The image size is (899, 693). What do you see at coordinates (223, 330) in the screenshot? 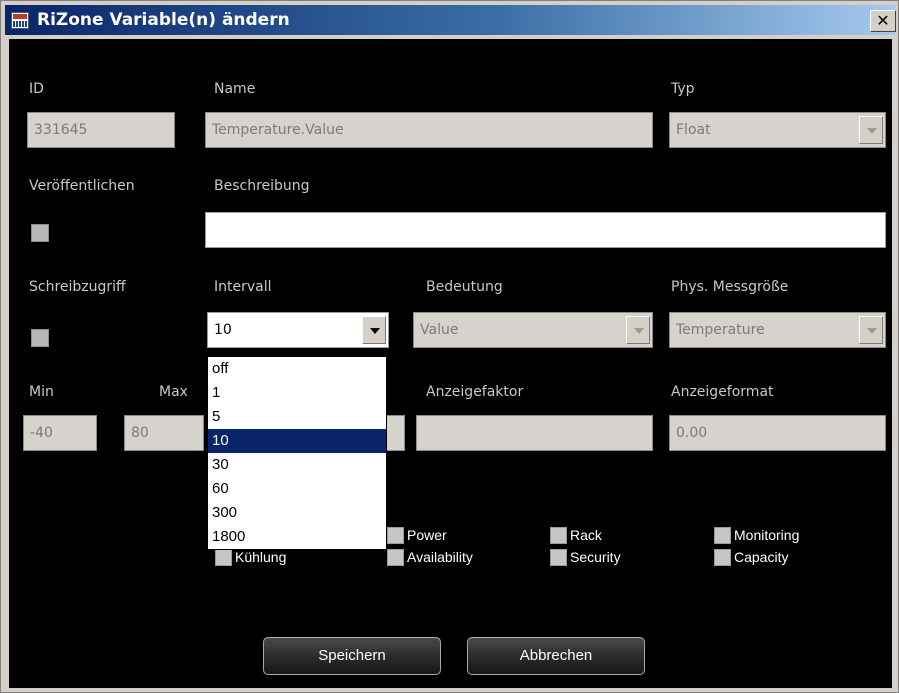
I see `intervall-value: 10` at bounding box center [223, 330].